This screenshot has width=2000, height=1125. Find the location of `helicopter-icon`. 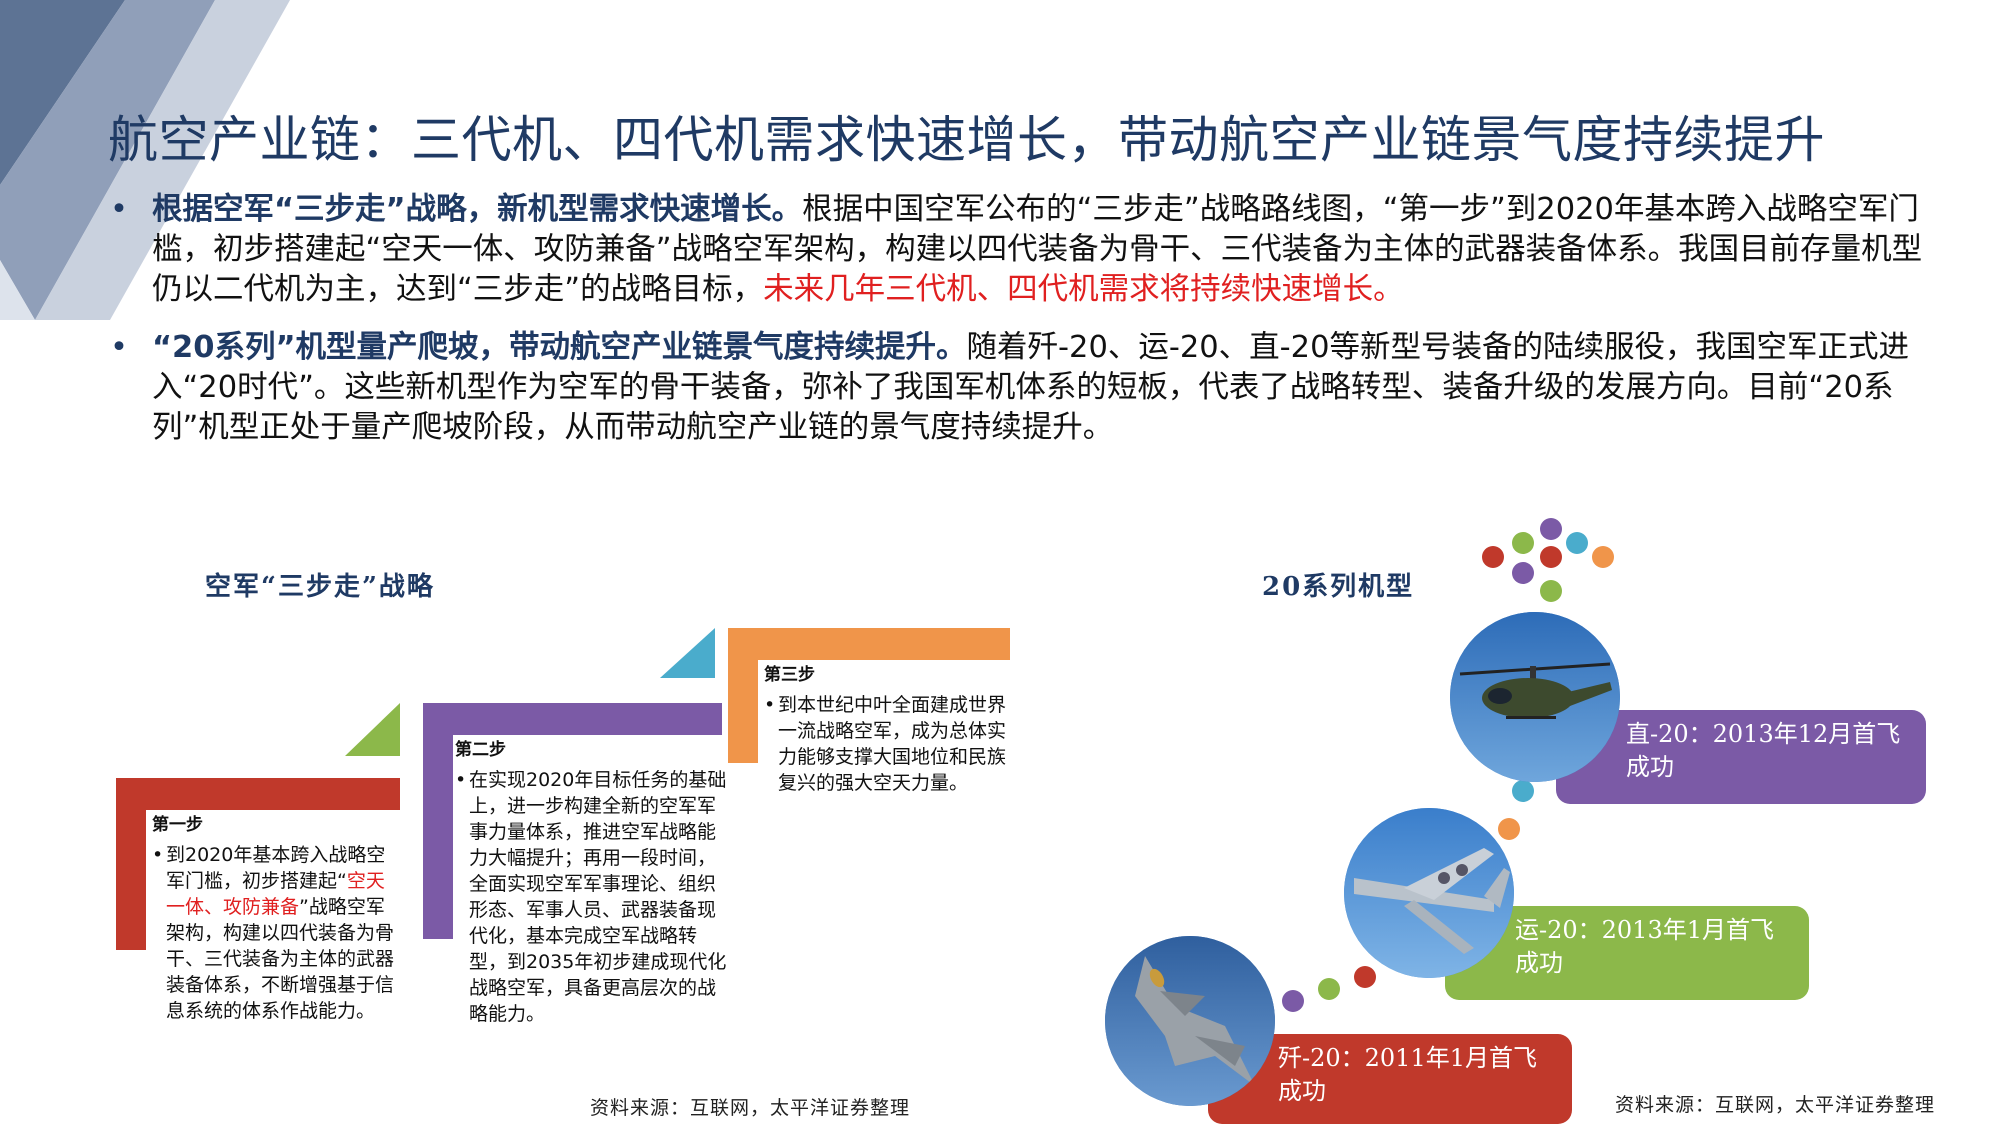

helicopter-icon is located at coordinates (1535, 697).